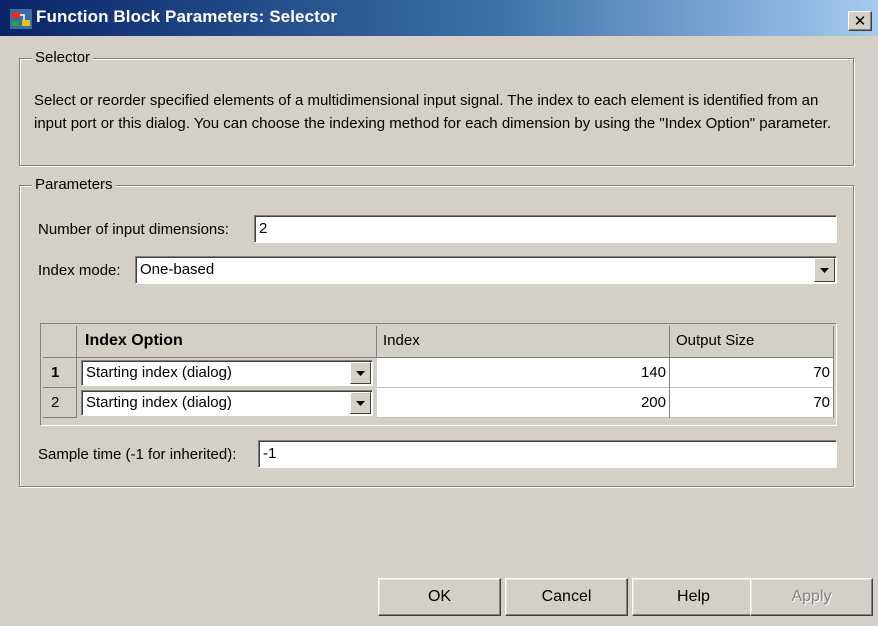  I want to click on num-dims-input: 2, so click(545, 229).